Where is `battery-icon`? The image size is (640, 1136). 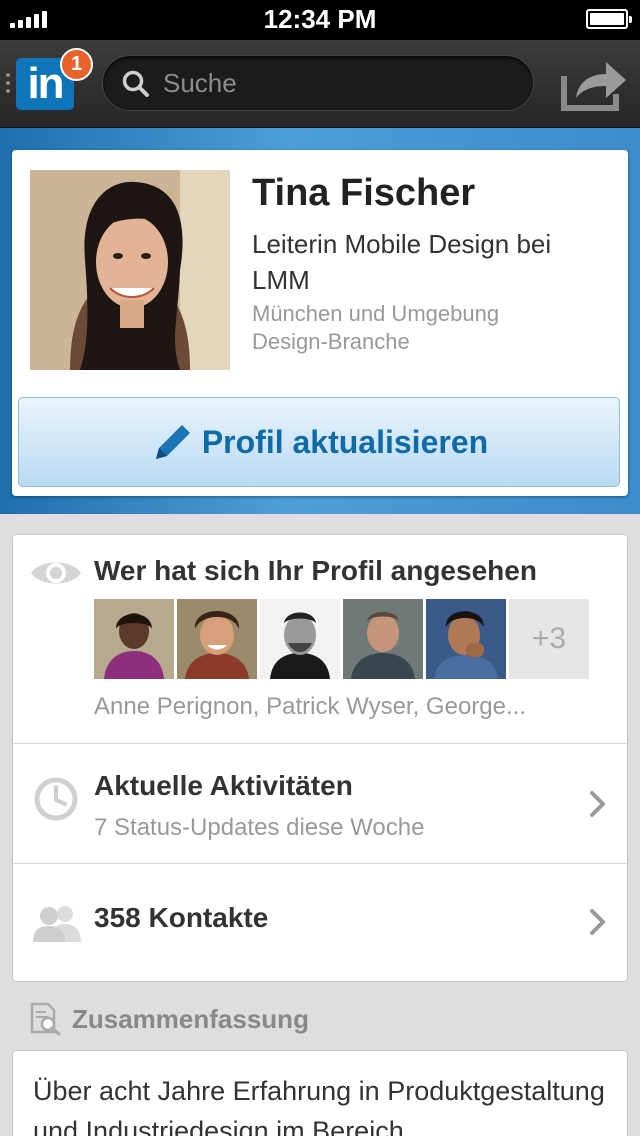
battery-icon is located at coordinates (609, 19).